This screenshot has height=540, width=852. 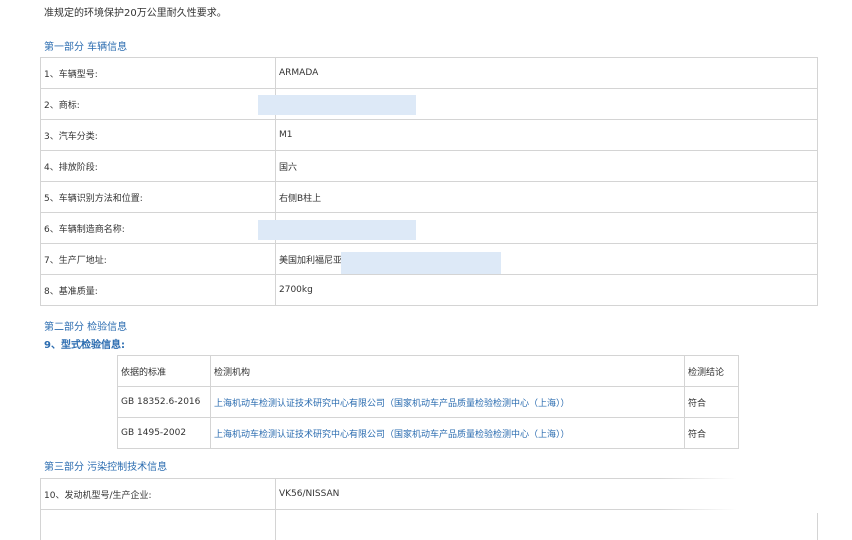 What do you see at coordinates (429, 228) in the screenshot?
I see `table-row: 6、车辆制造商名称:` at bounding box center [429, 228].